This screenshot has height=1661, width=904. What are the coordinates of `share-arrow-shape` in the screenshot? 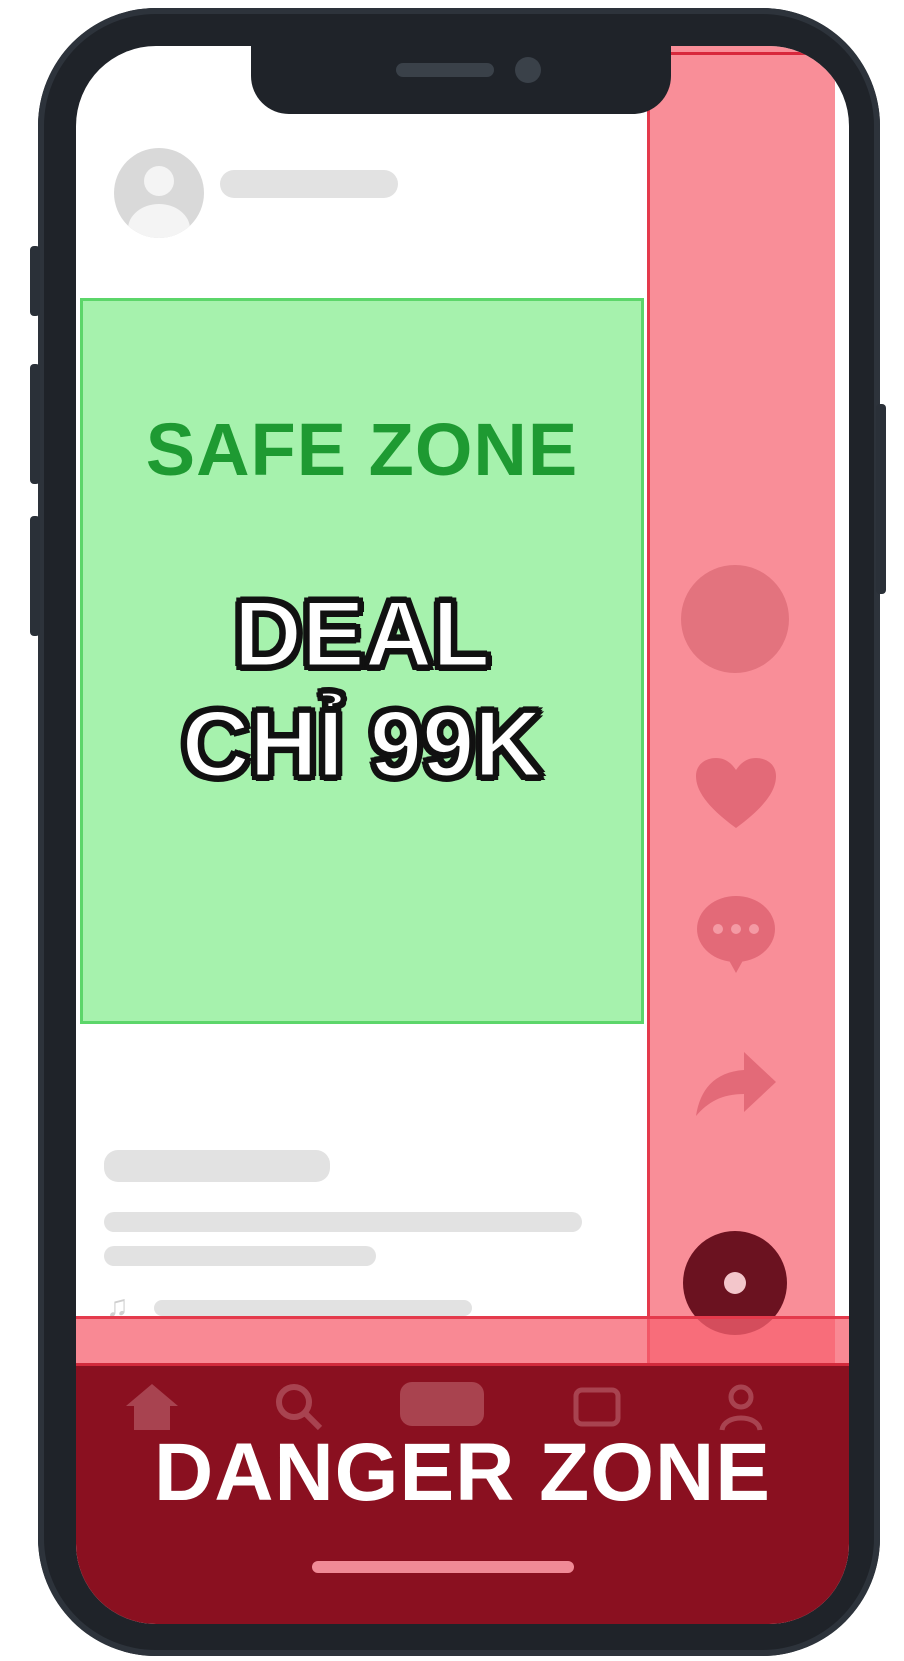 It's located at (736, 1084).